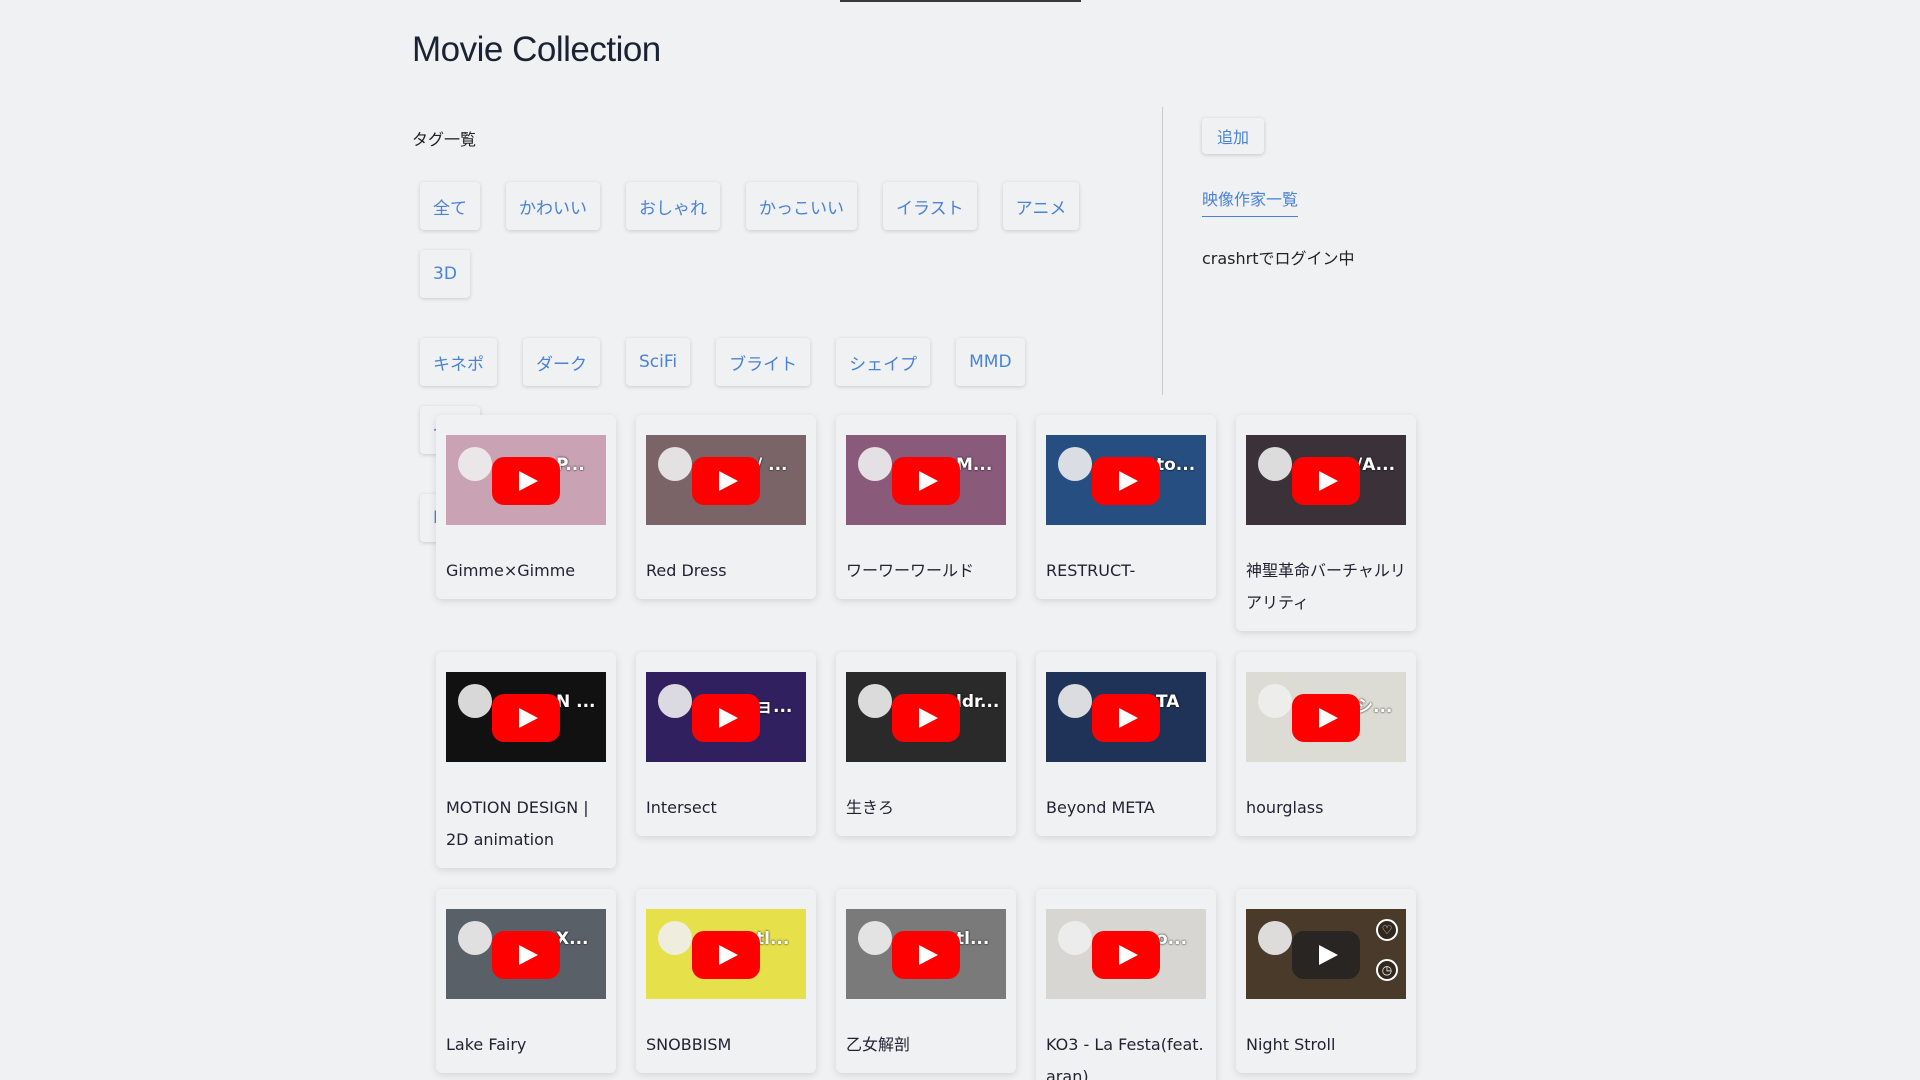 Image resolution: width=1920 pixels, height=1080 pixels. I want to click on tag-button: シェイプ, so click(883, 362).